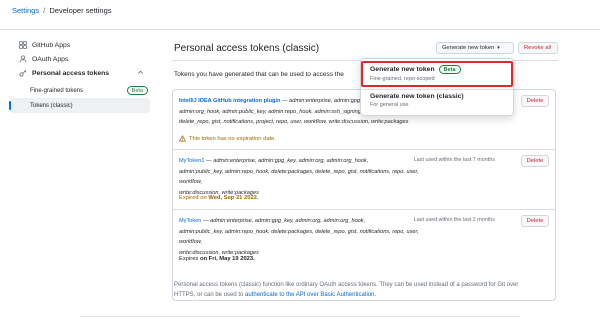 This screenshot has width=600, height=324. Describe the element at coordinates (454, 220) in the screenshot. I see `token-last-used: Last used within the last 2 months` at that location.